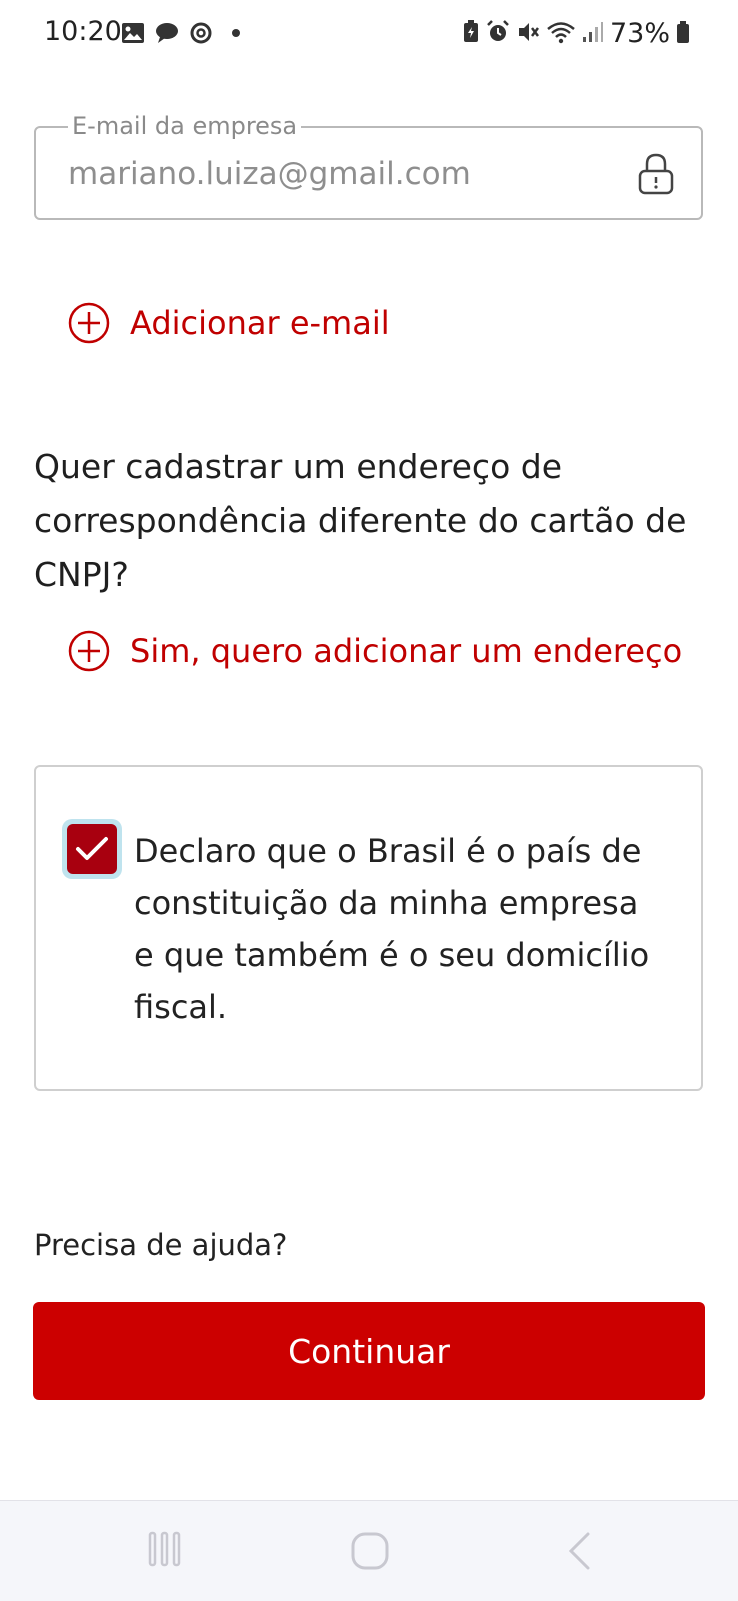  I want to click on email-field-value: mariano.luiza@gmail.com, so click(269, 174).